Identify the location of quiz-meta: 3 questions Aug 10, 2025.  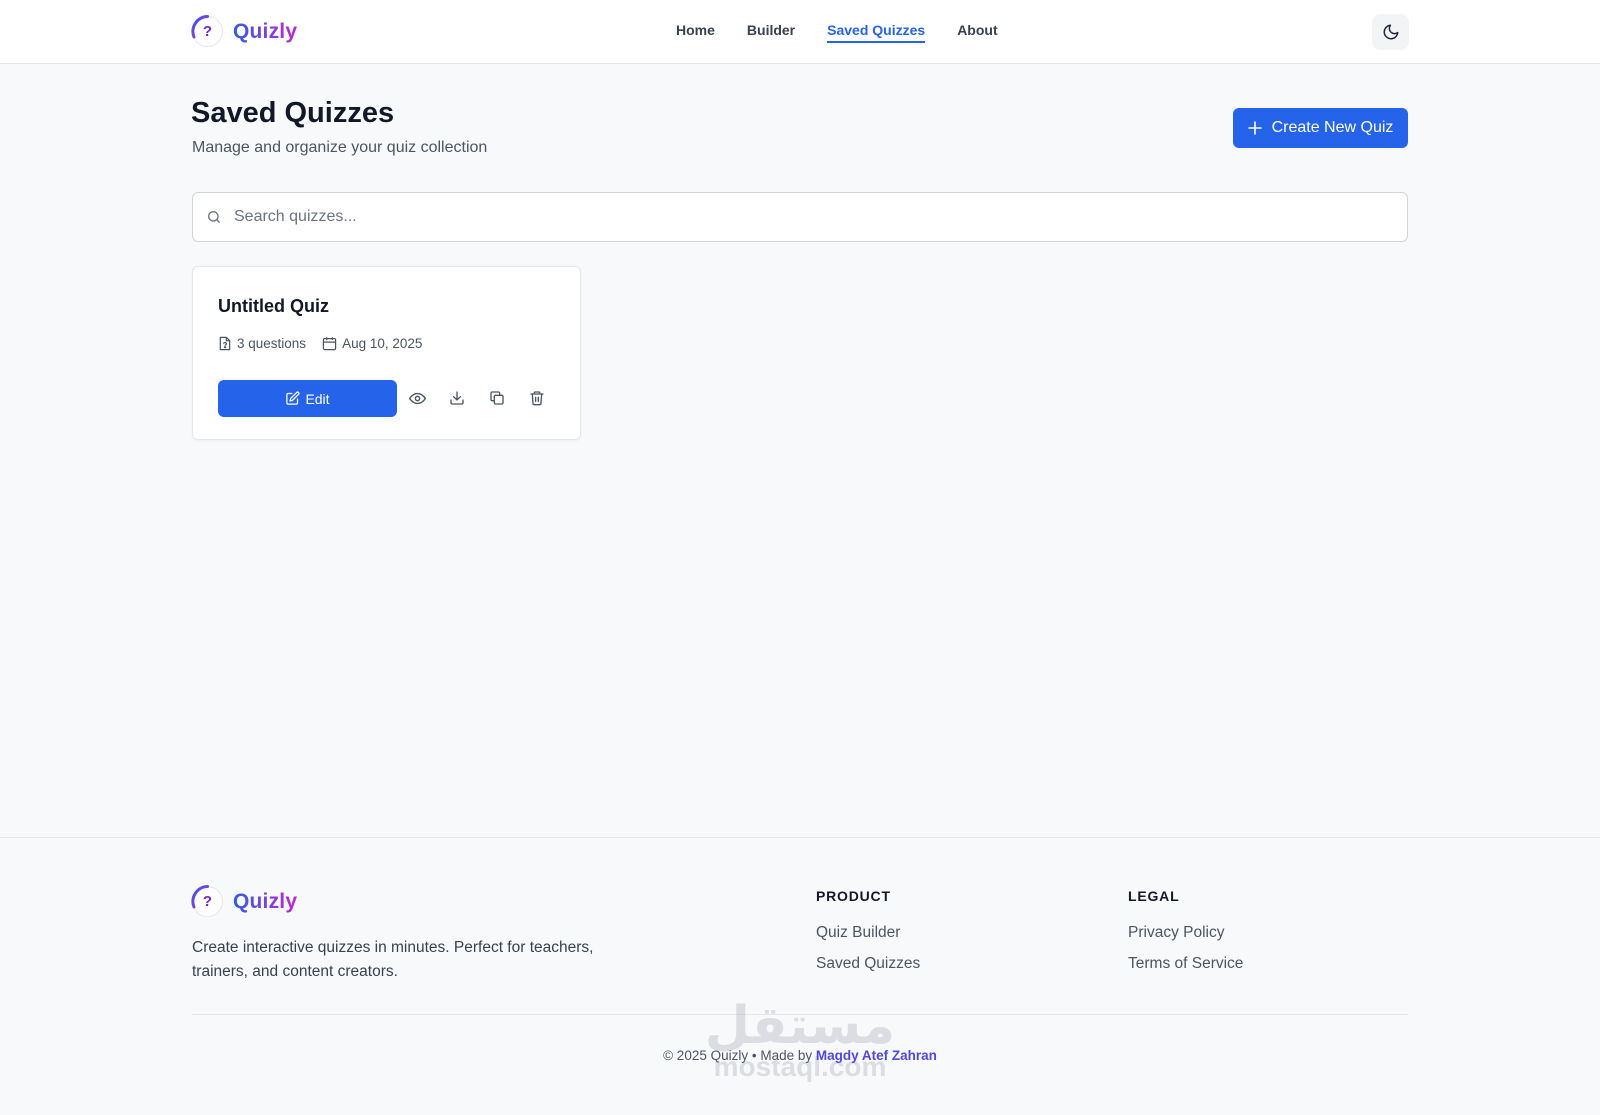
(320, 343).